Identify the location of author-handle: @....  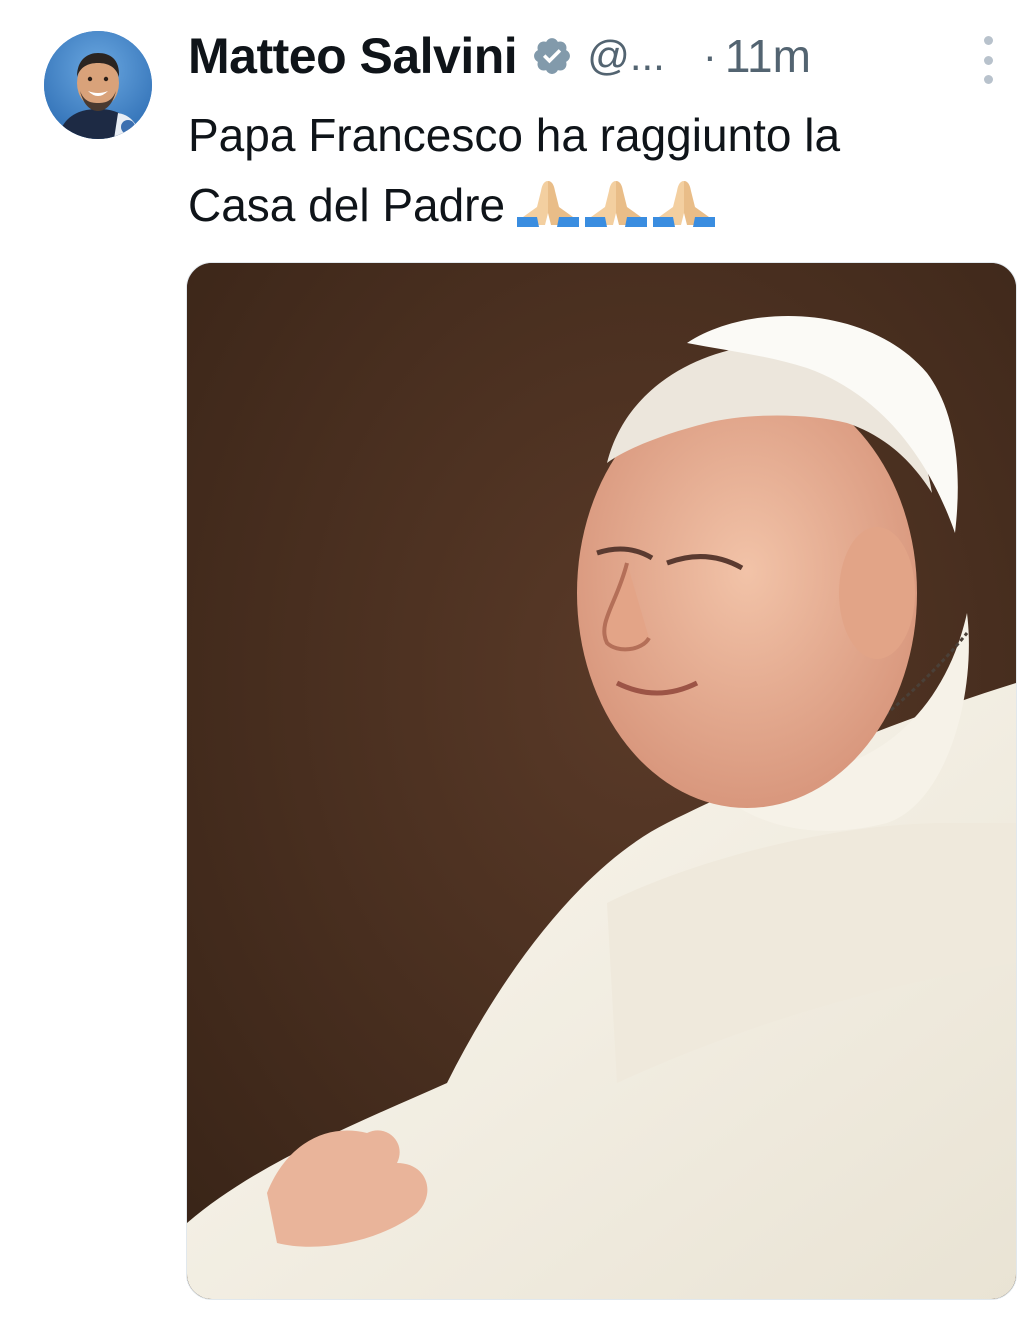
(626, 56).